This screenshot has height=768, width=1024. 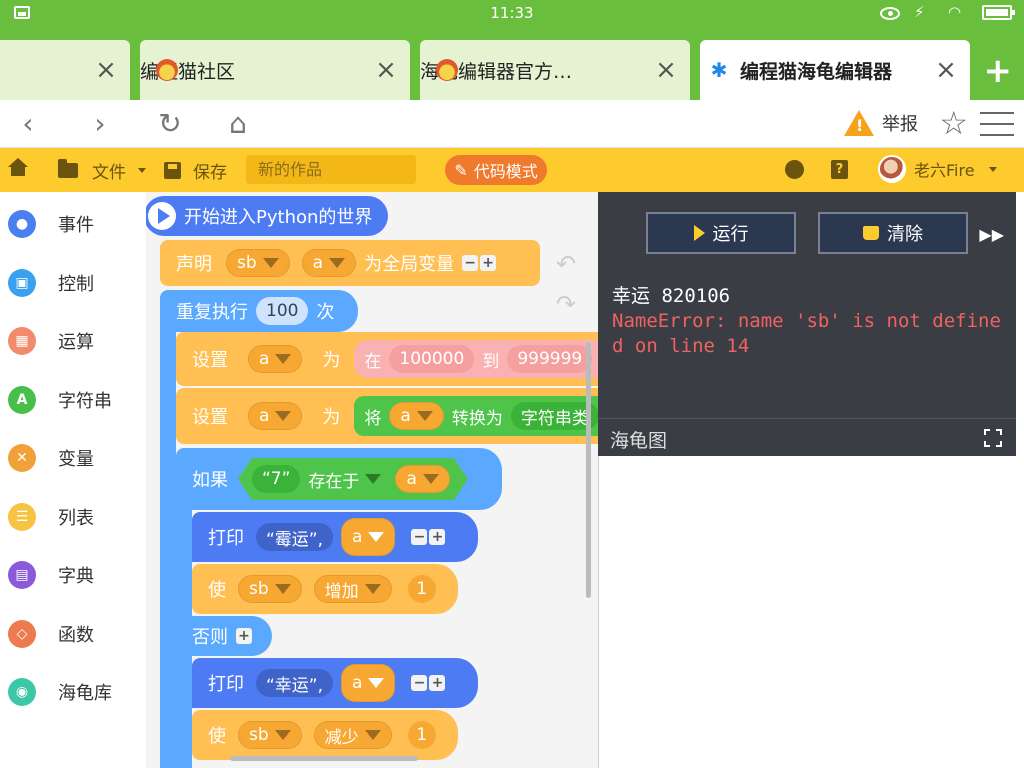 I want to click on tab-turtle-editor: ✱ 编程猫海龟编辑器 ×, so click(x=835, y=70).